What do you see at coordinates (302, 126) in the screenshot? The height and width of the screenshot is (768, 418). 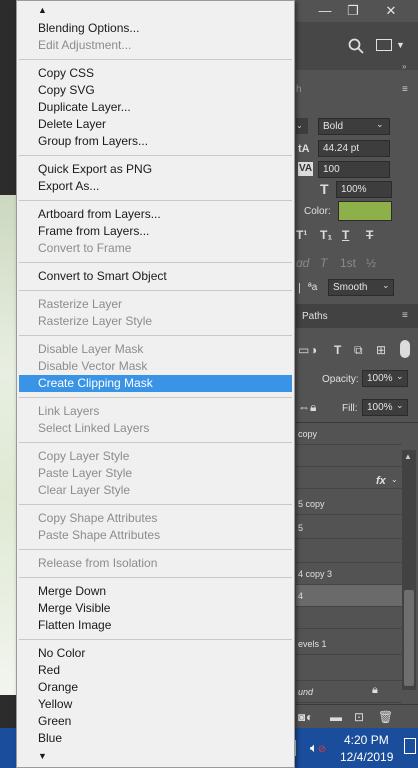 I see `font-family-dropdown-arrow: ⌄` at bounding box center [302, 126].